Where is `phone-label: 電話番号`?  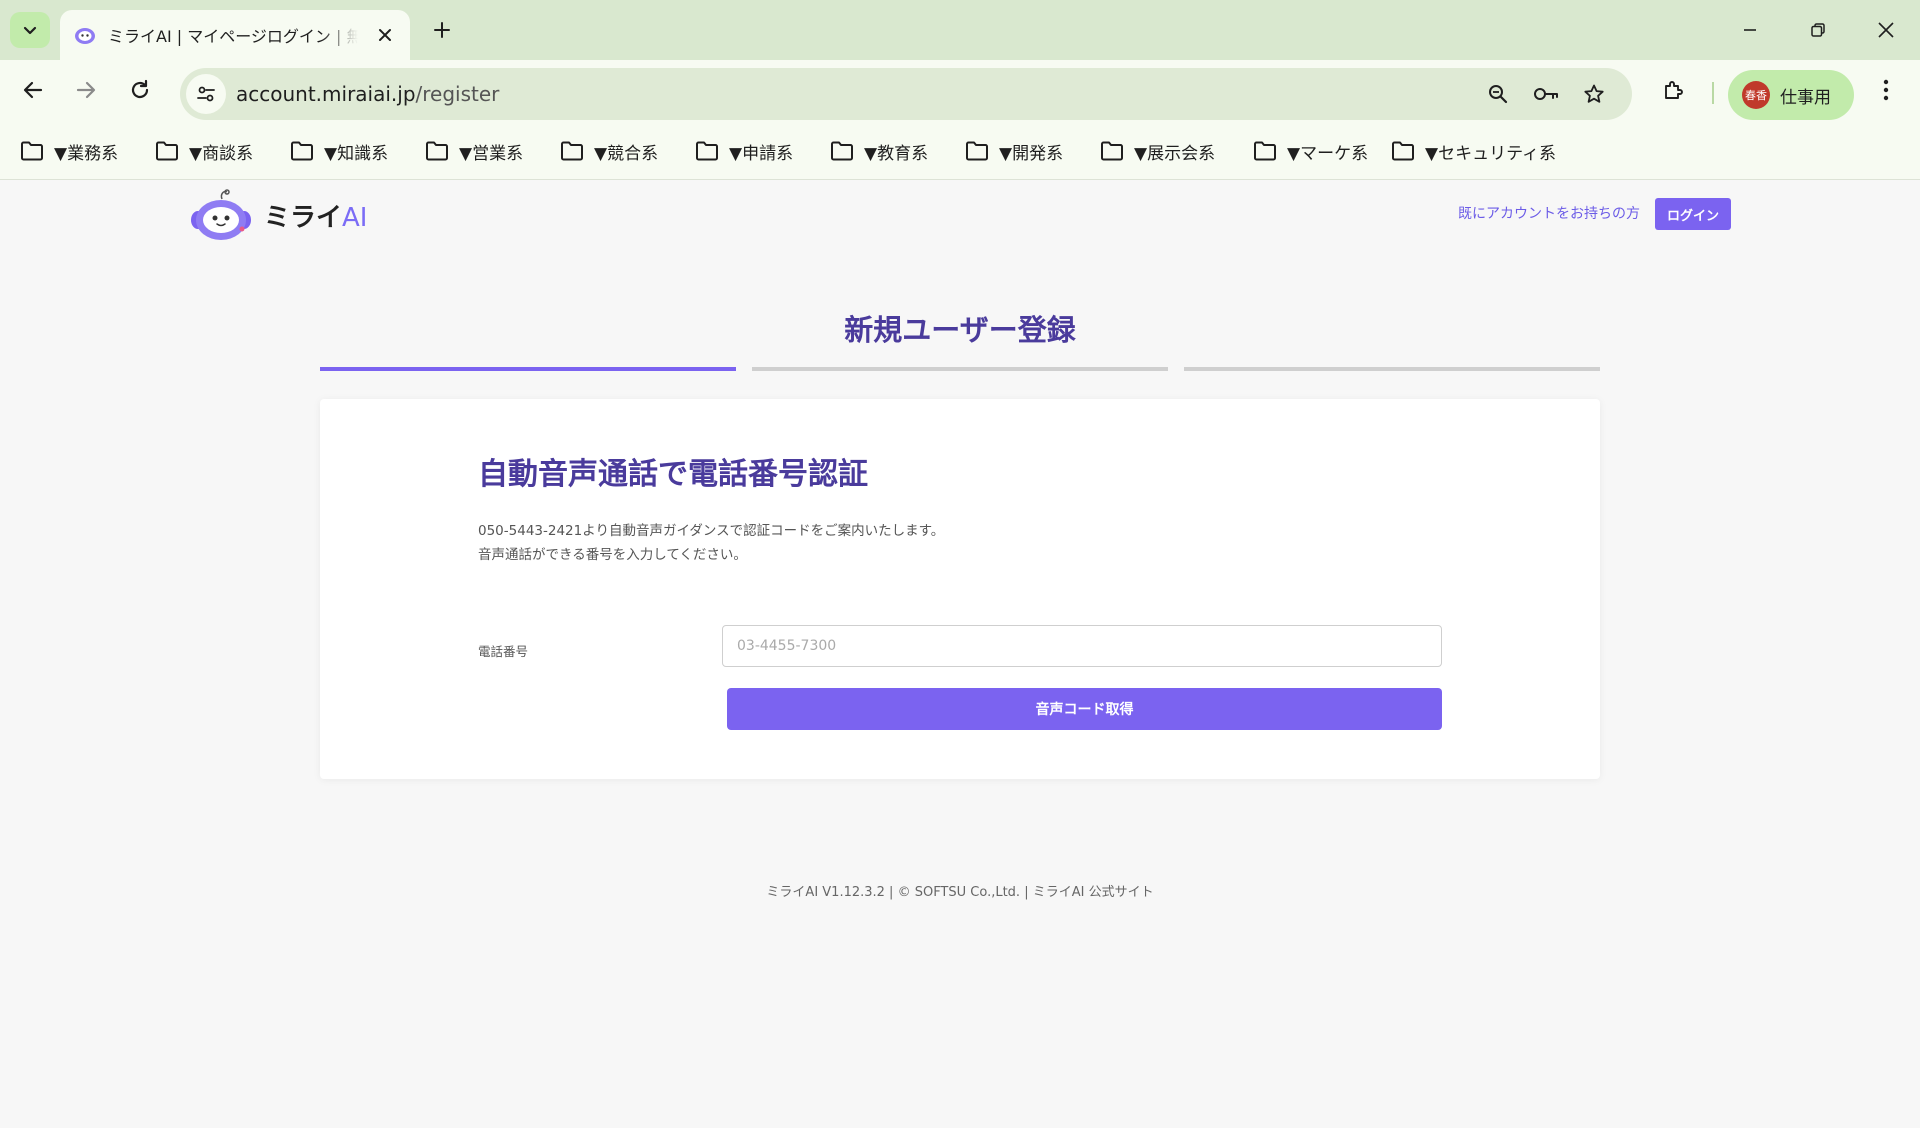 phone-label: 電話番号 is located at coordinates (503, 651).